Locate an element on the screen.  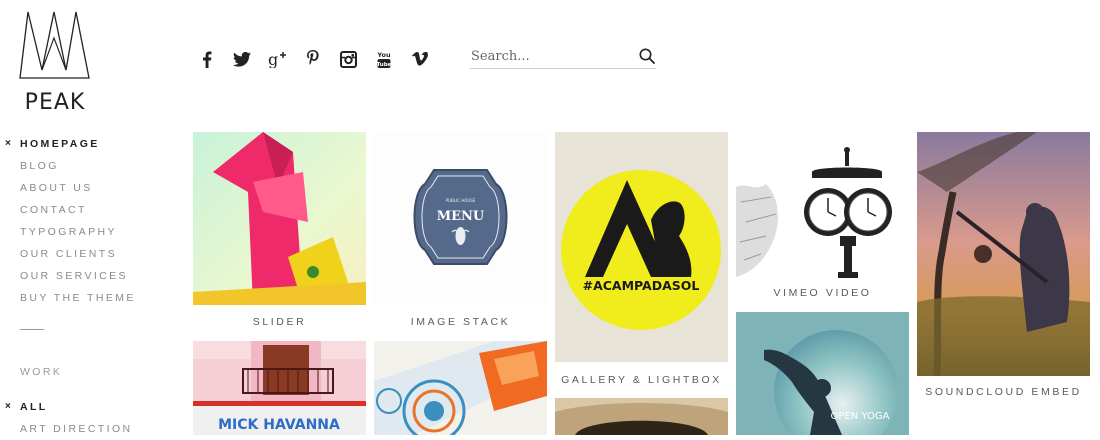
slider-caption: SLIDER is located at coordinates (279, 322).